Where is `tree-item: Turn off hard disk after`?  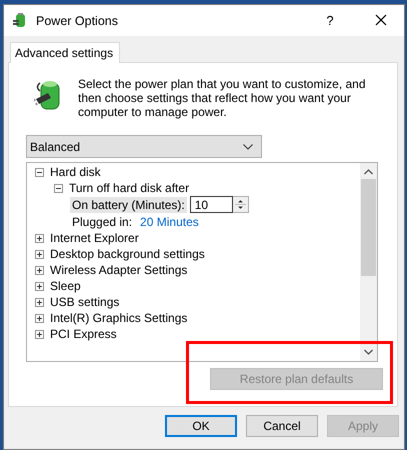 tree-item: Turn off hard disk after is located at coordinates (129, 188).